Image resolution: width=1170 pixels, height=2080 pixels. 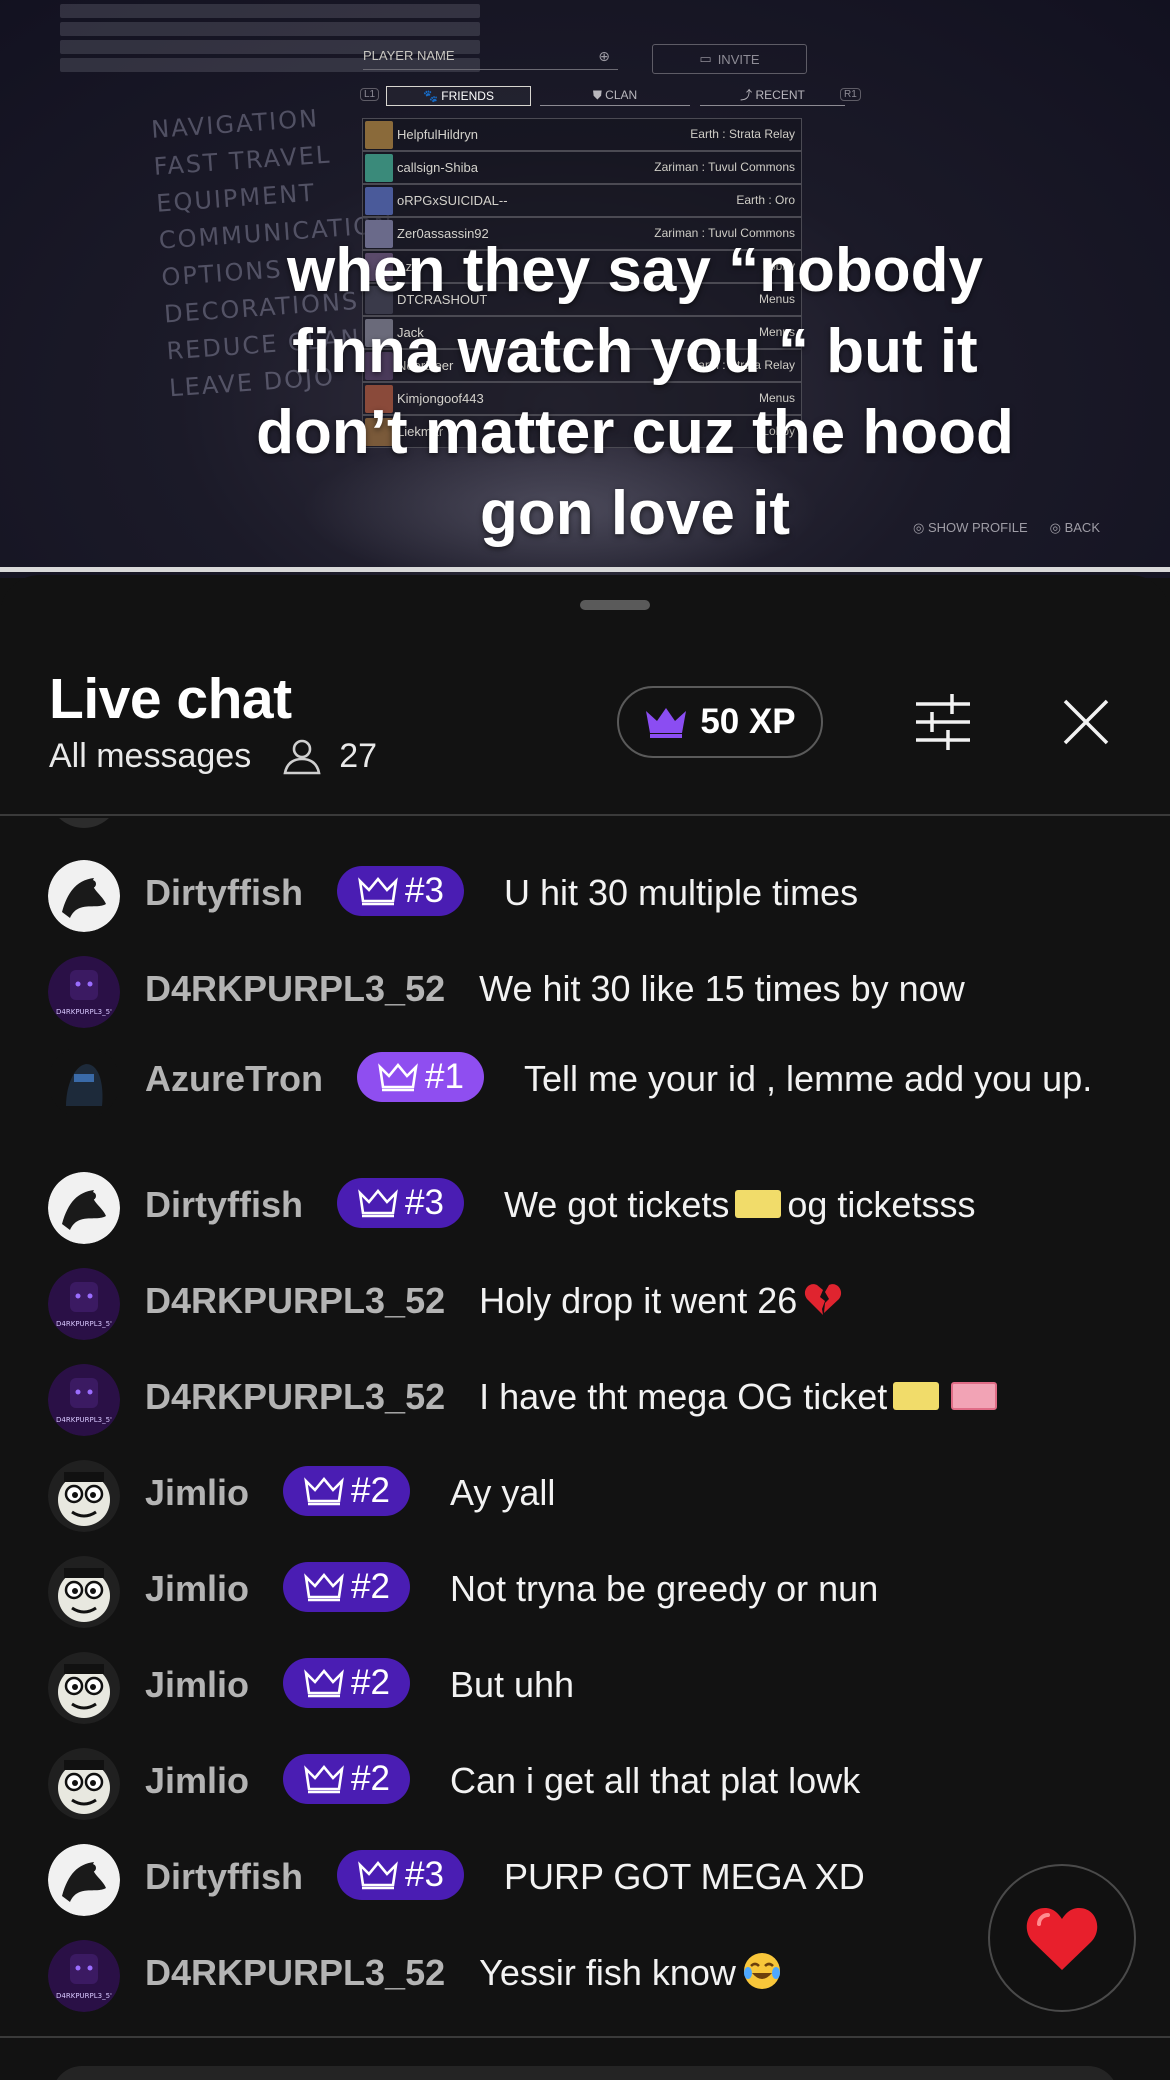 I want to click on sheet-grabber, so click(x=615, y=605).